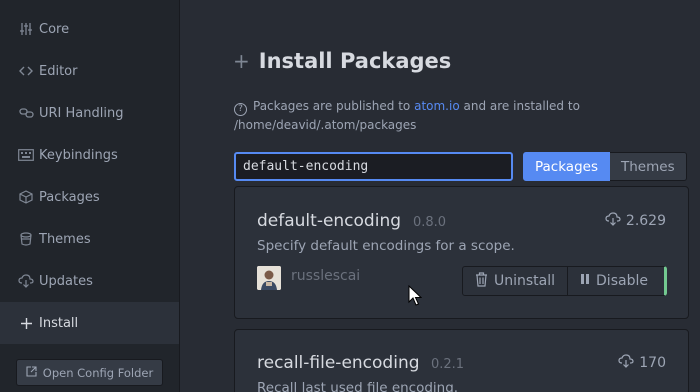  I want to click on package-description: Specify default encodings for a scope., so click(386, 246).